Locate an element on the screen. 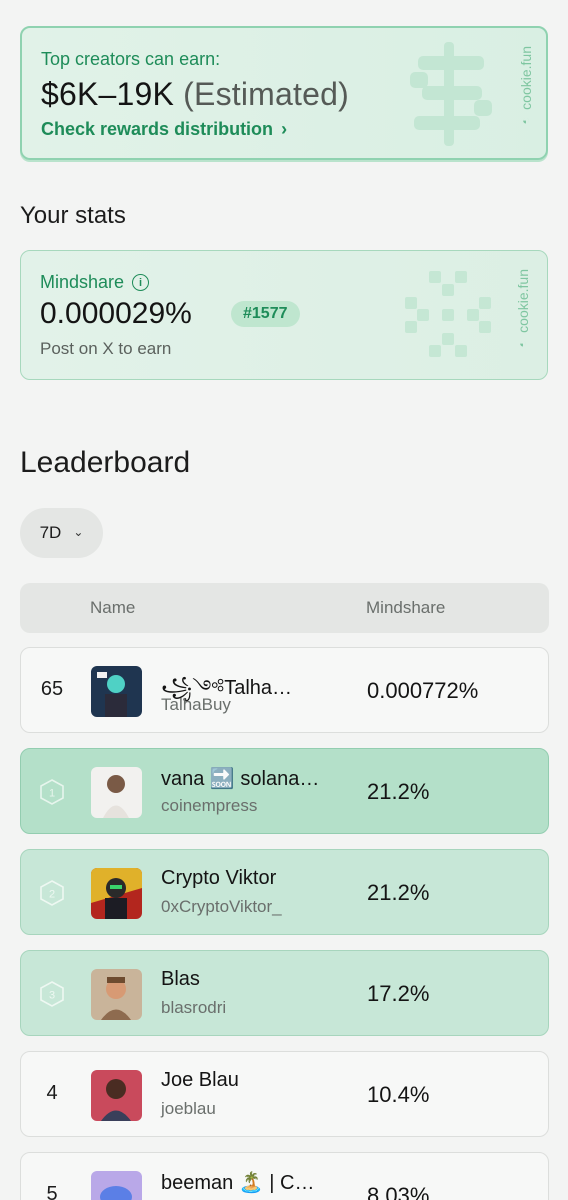  period-dropdown: 7D ⌄ is located at coordinates (61, 533).